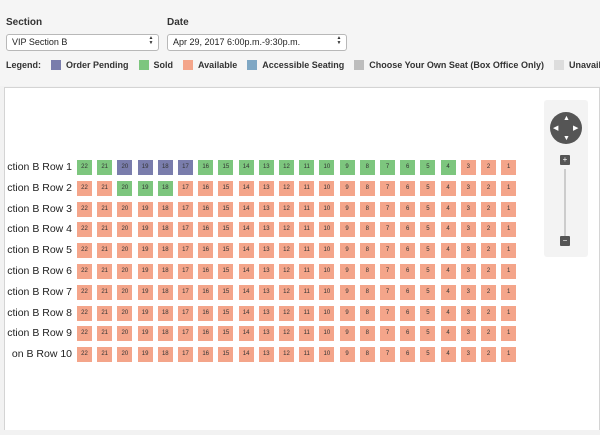 This screenshot has width=600, height=435. I want to click on pan-arrows-icon: ▲ ▼ ◀ ▶, so click(566, 128).